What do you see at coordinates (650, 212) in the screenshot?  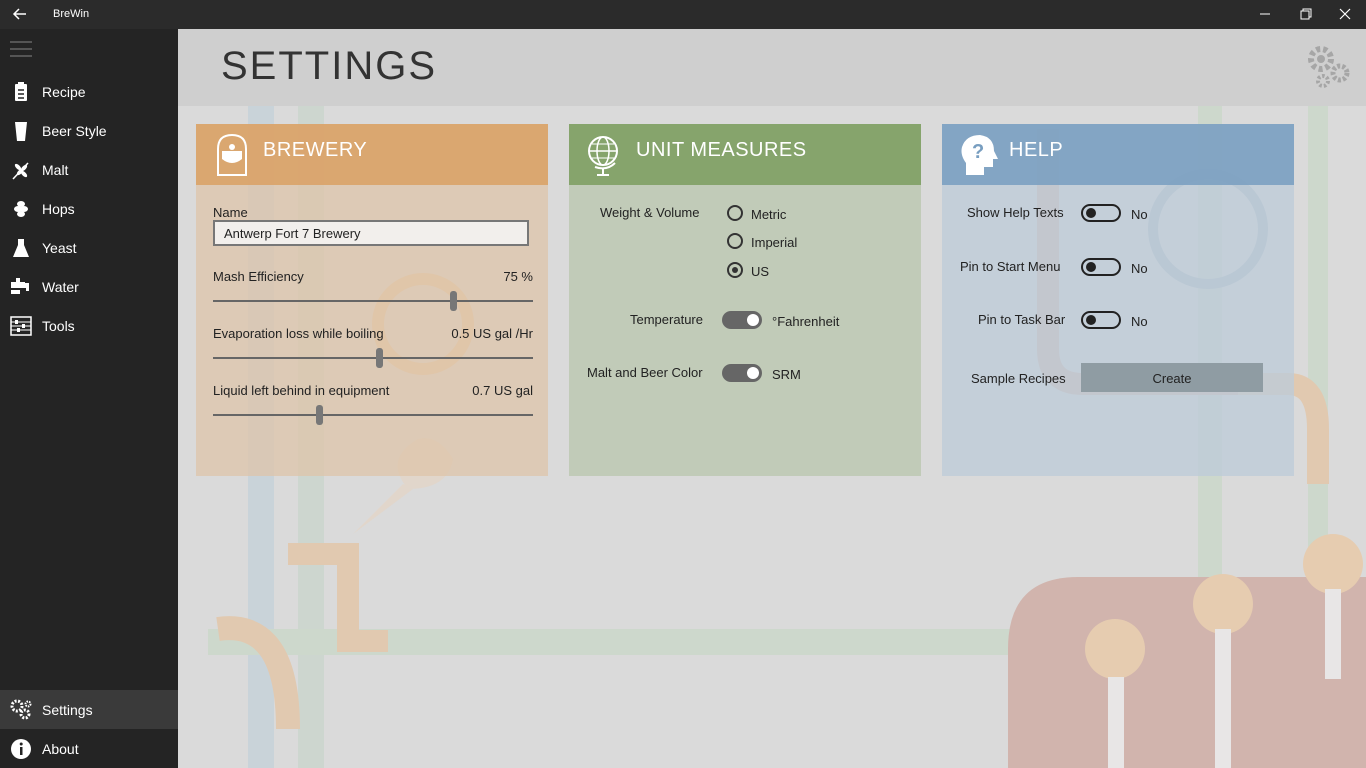 I see `weight-volume-label: Weight & Volume` at bounding box center [650, 212].